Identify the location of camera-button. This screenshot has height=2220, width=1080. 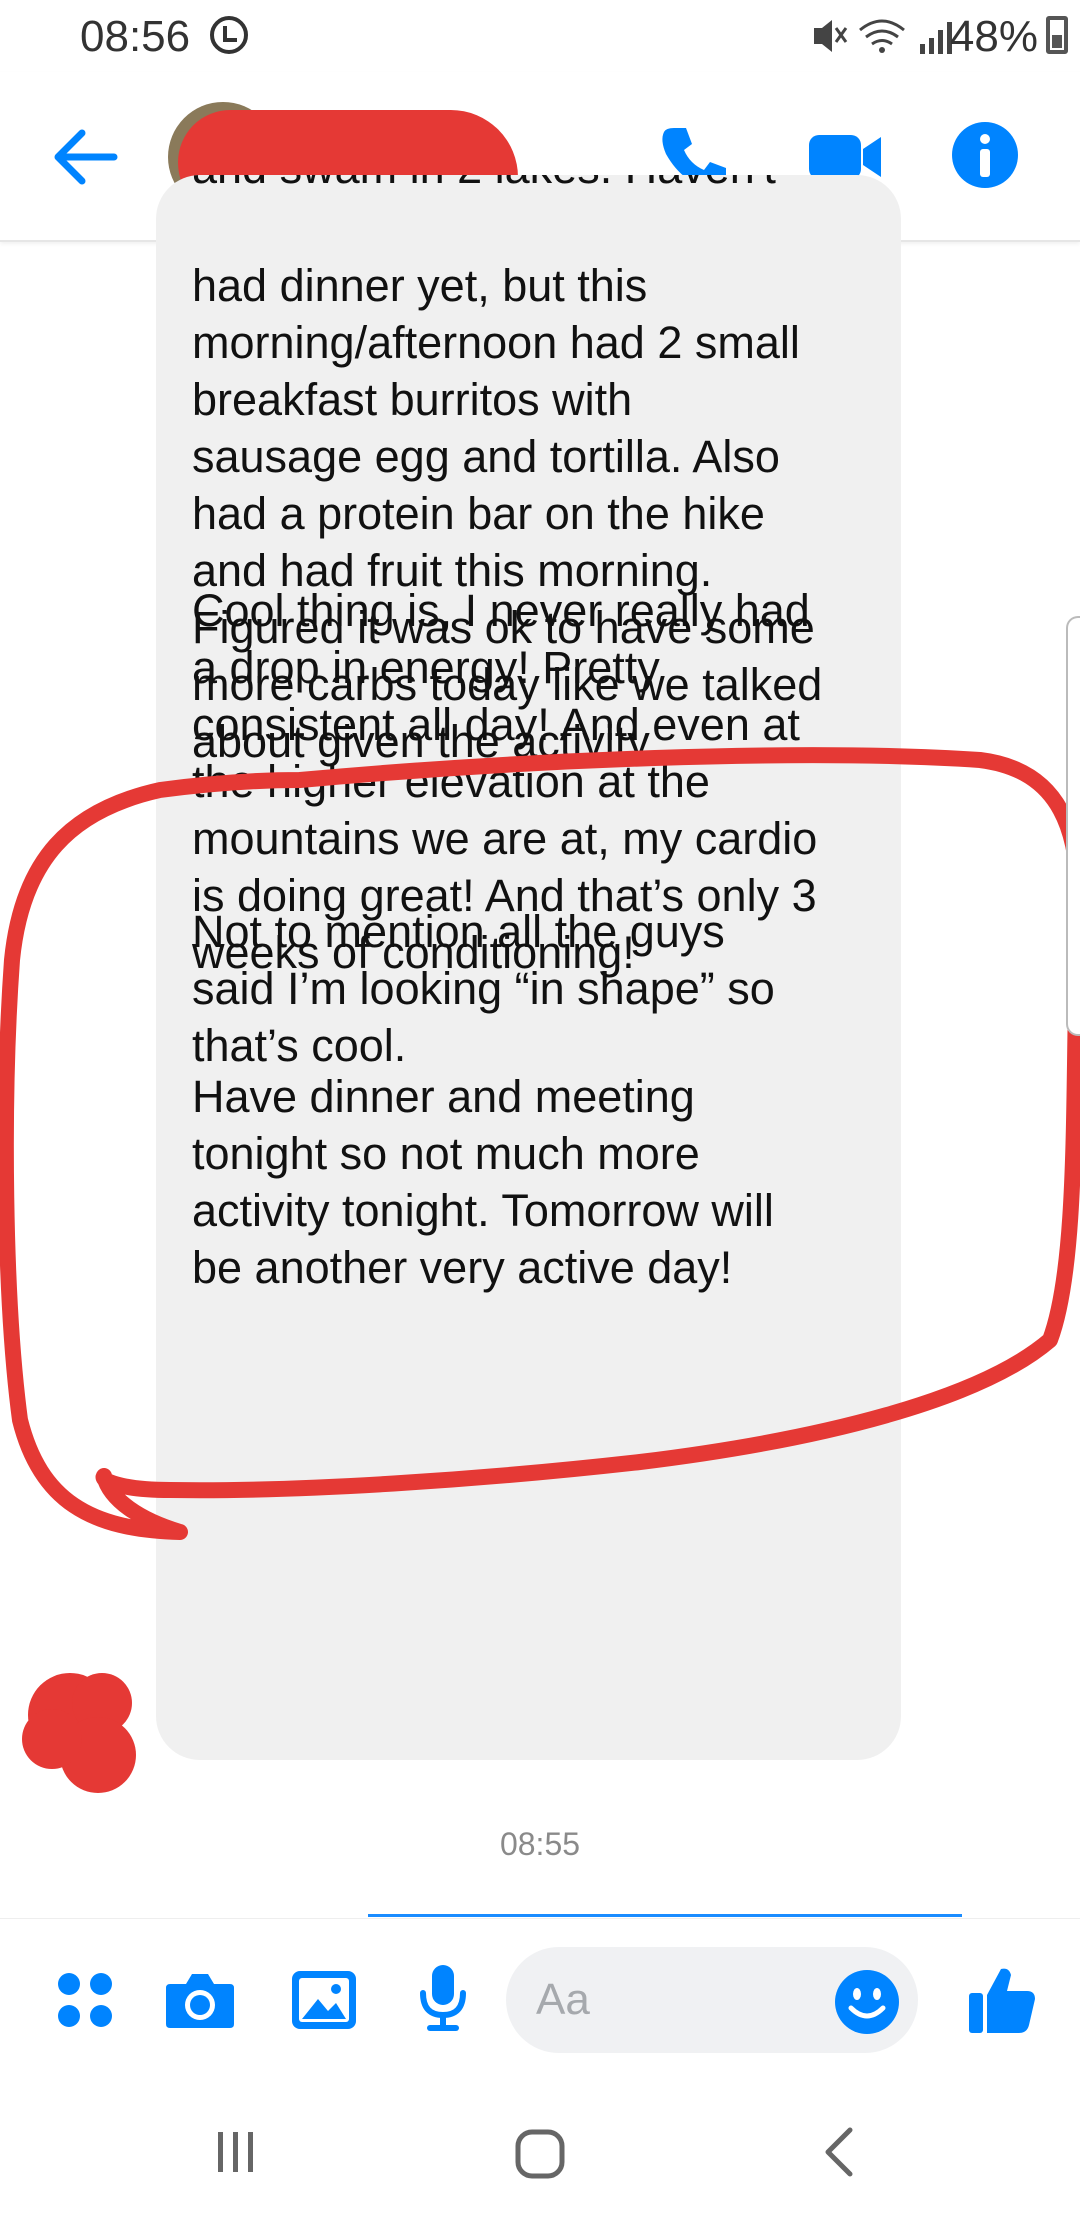
(200, 2000).